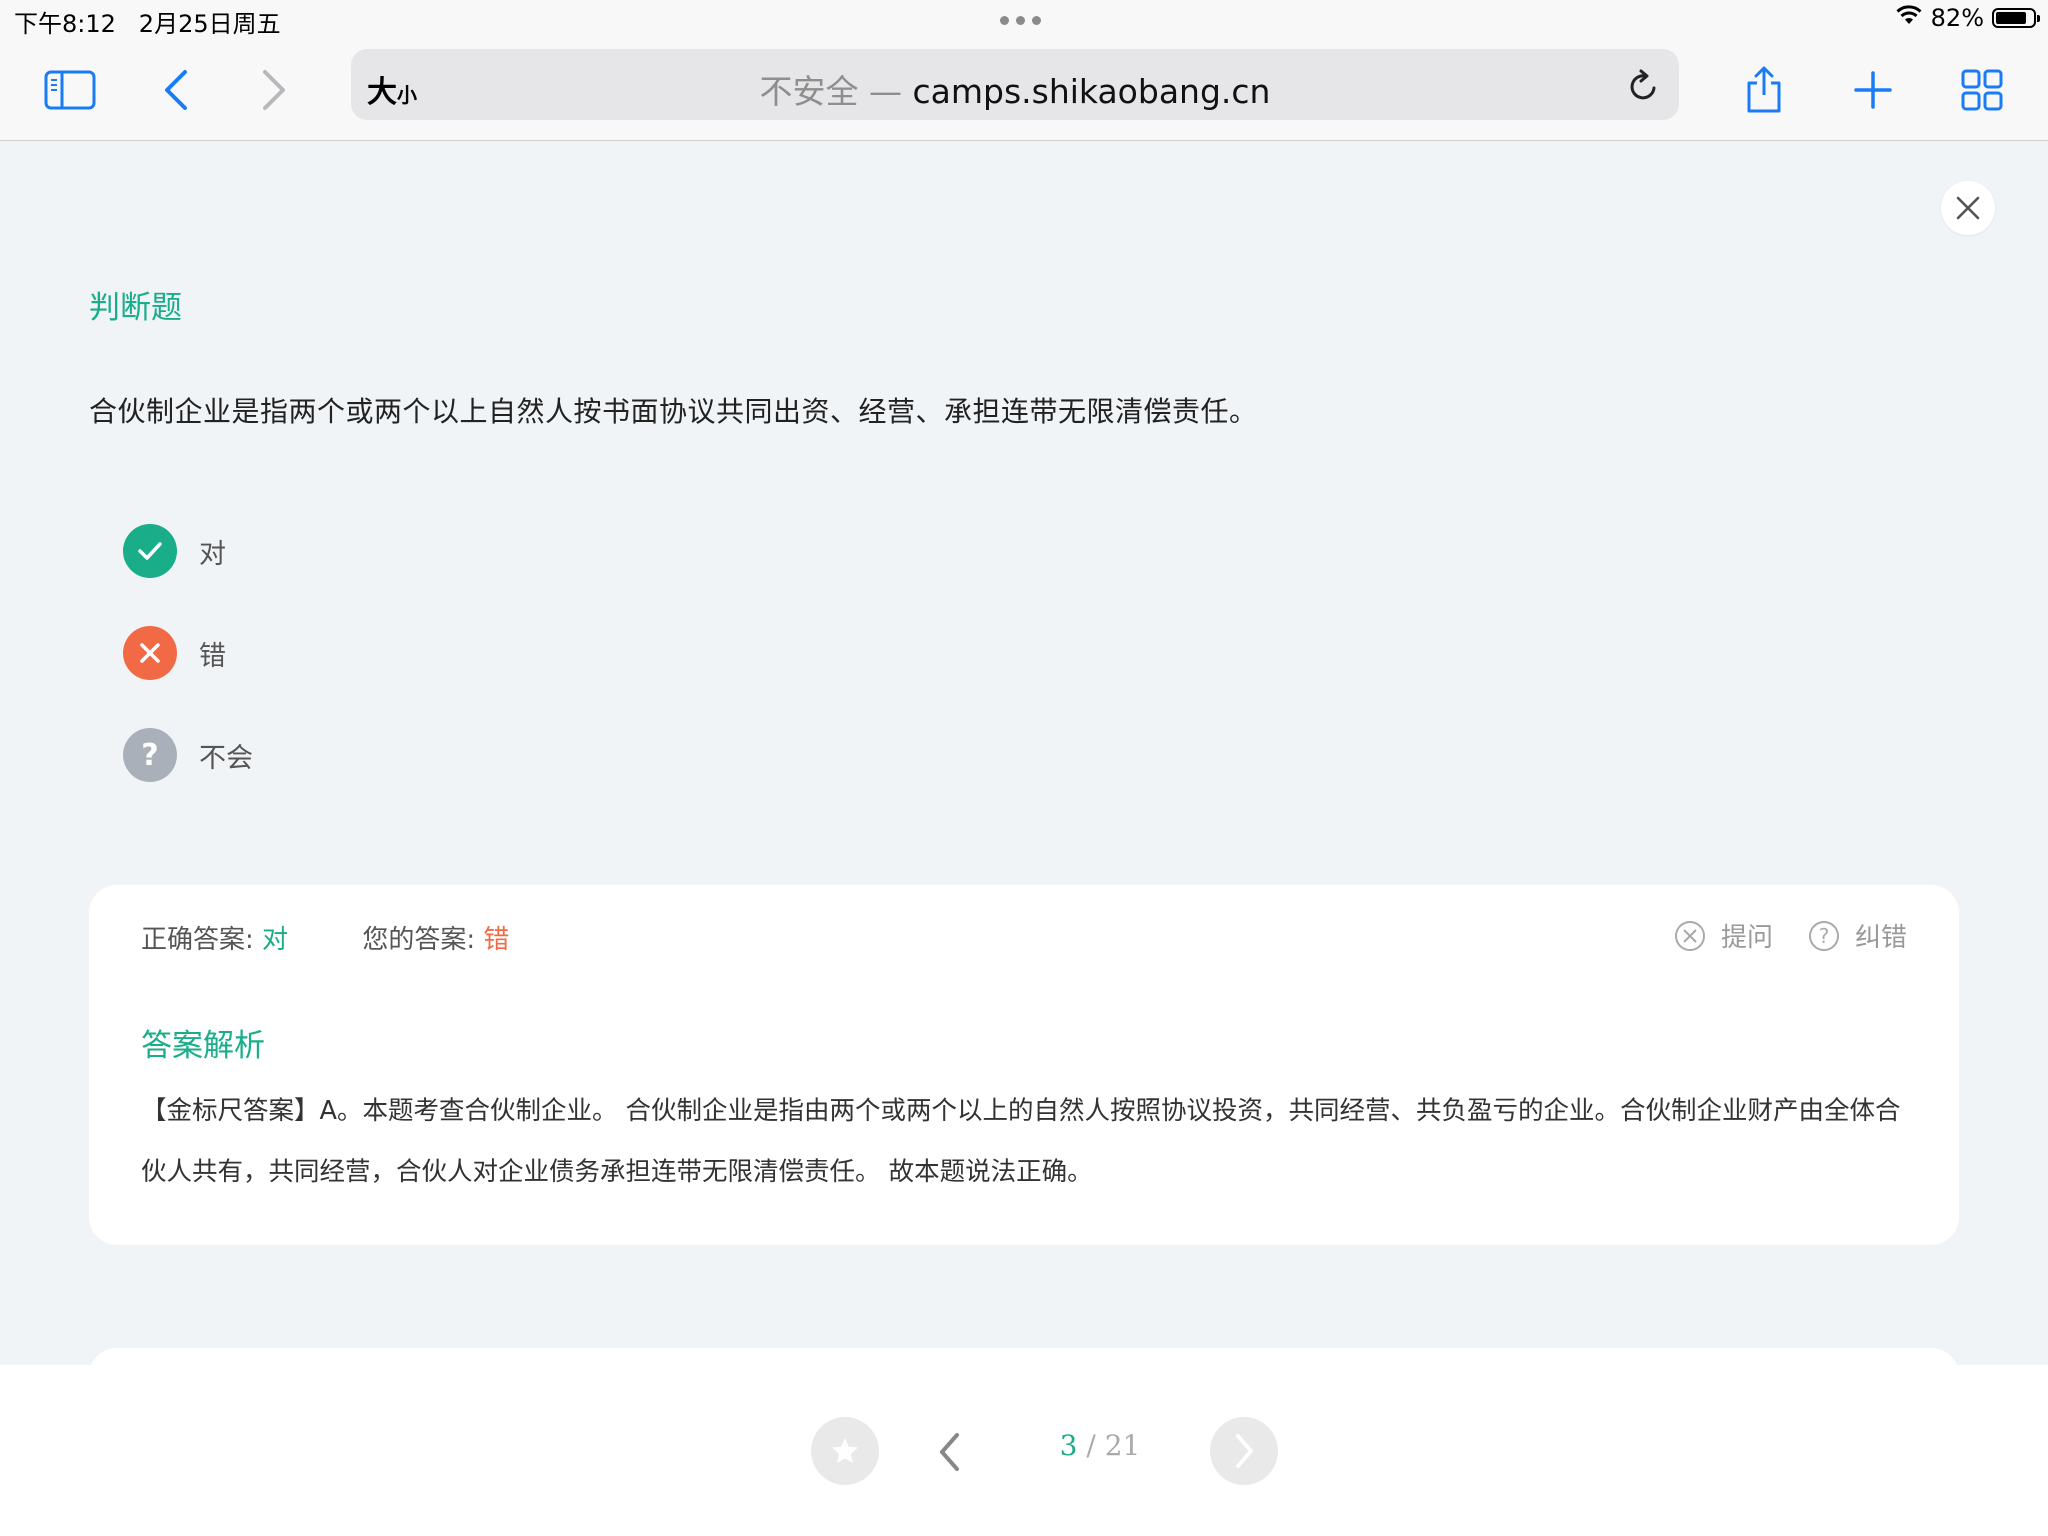  What do you see at coordinates (274, 90) in the screenshot?
I see `forward-icon` at bounding box center [274, 90].